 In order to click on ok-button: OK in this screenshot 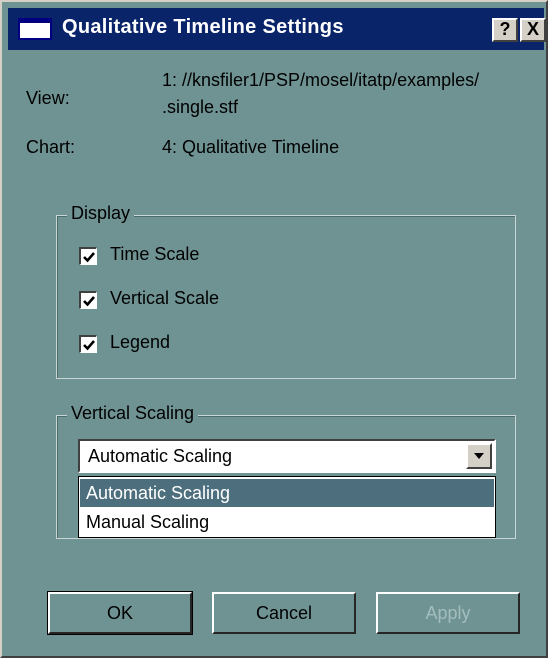, I will do `click(120, 613)`.